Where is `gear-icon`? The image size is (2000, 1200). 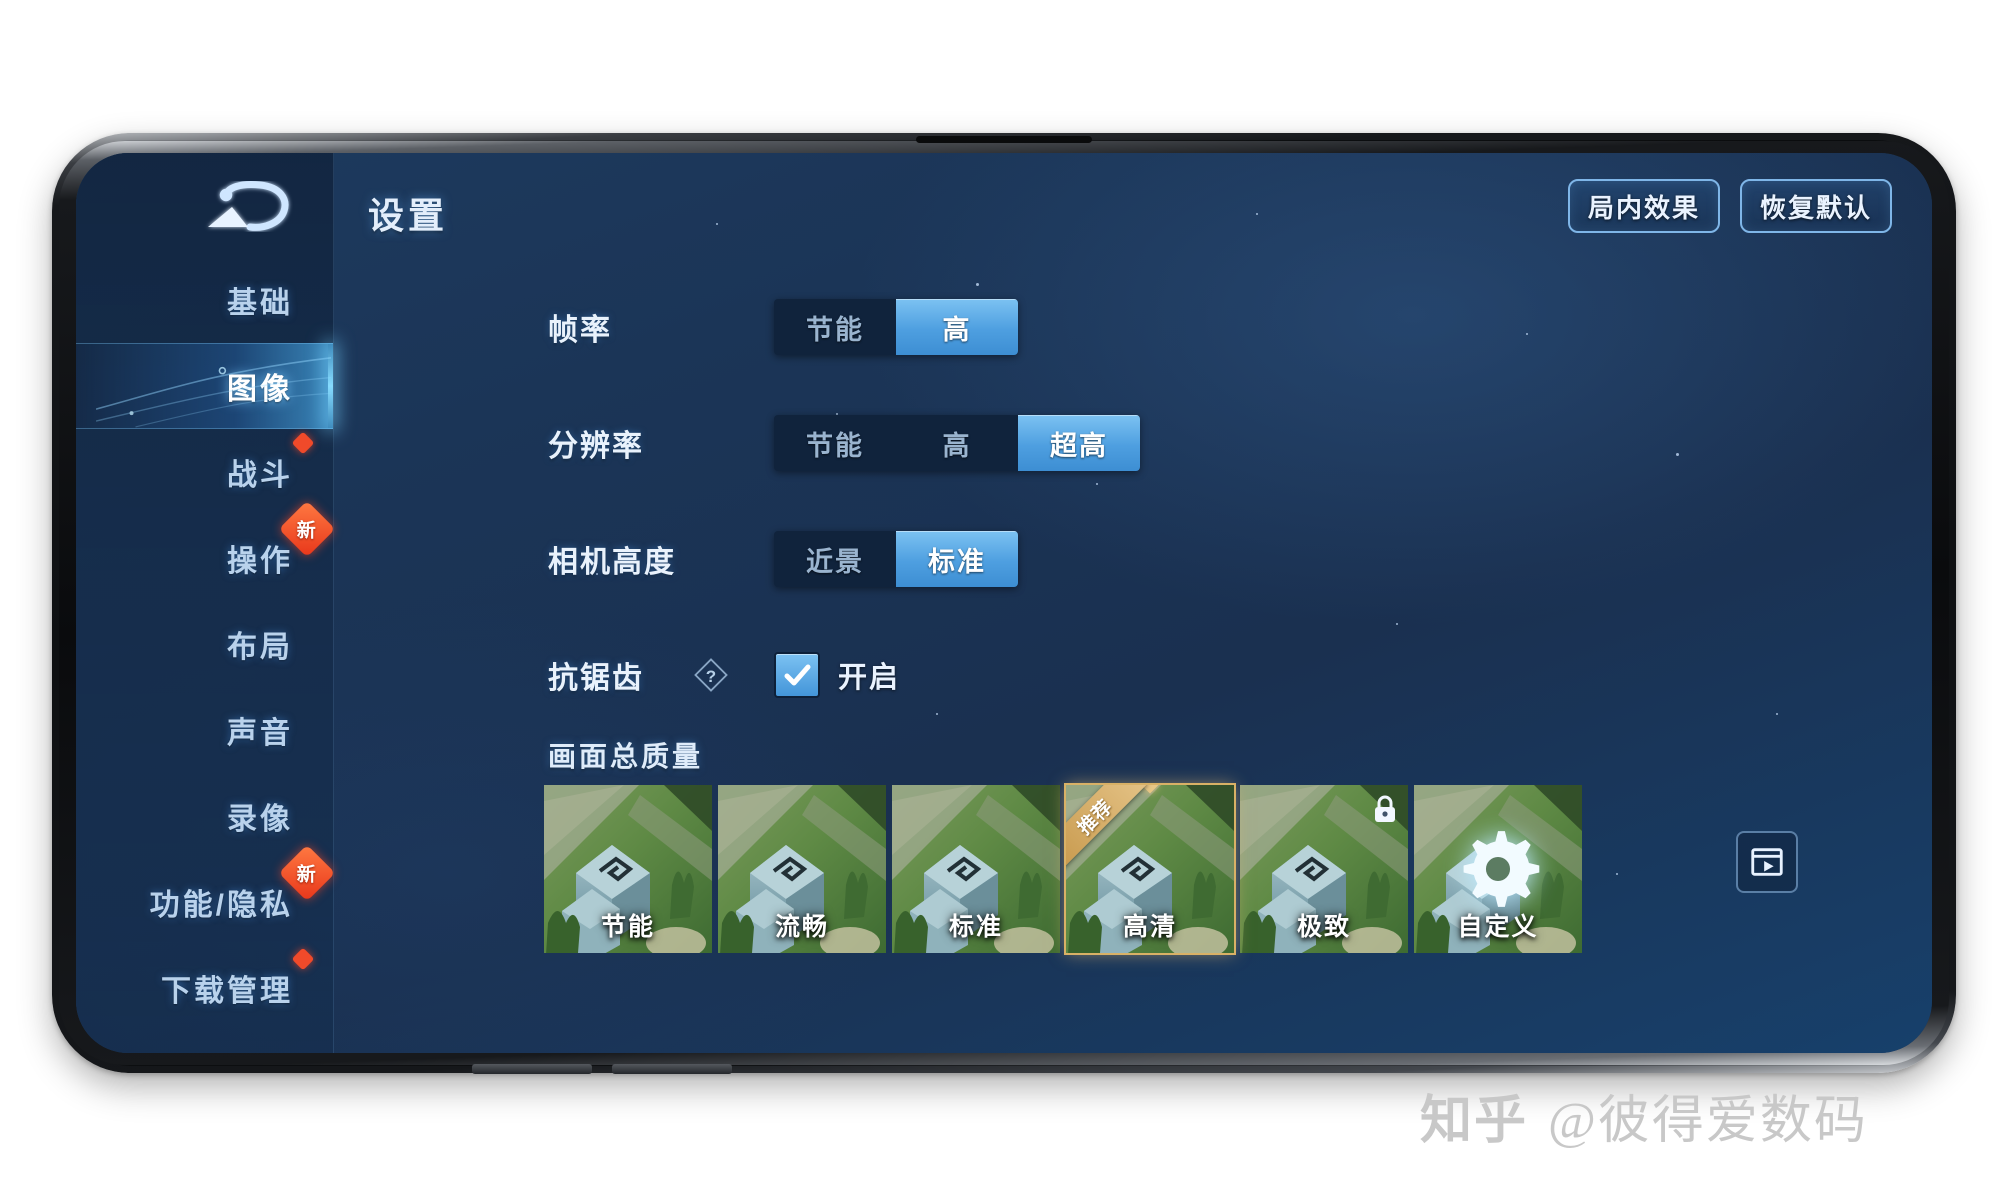 gear-icon is located at coordinates (1498, 869).